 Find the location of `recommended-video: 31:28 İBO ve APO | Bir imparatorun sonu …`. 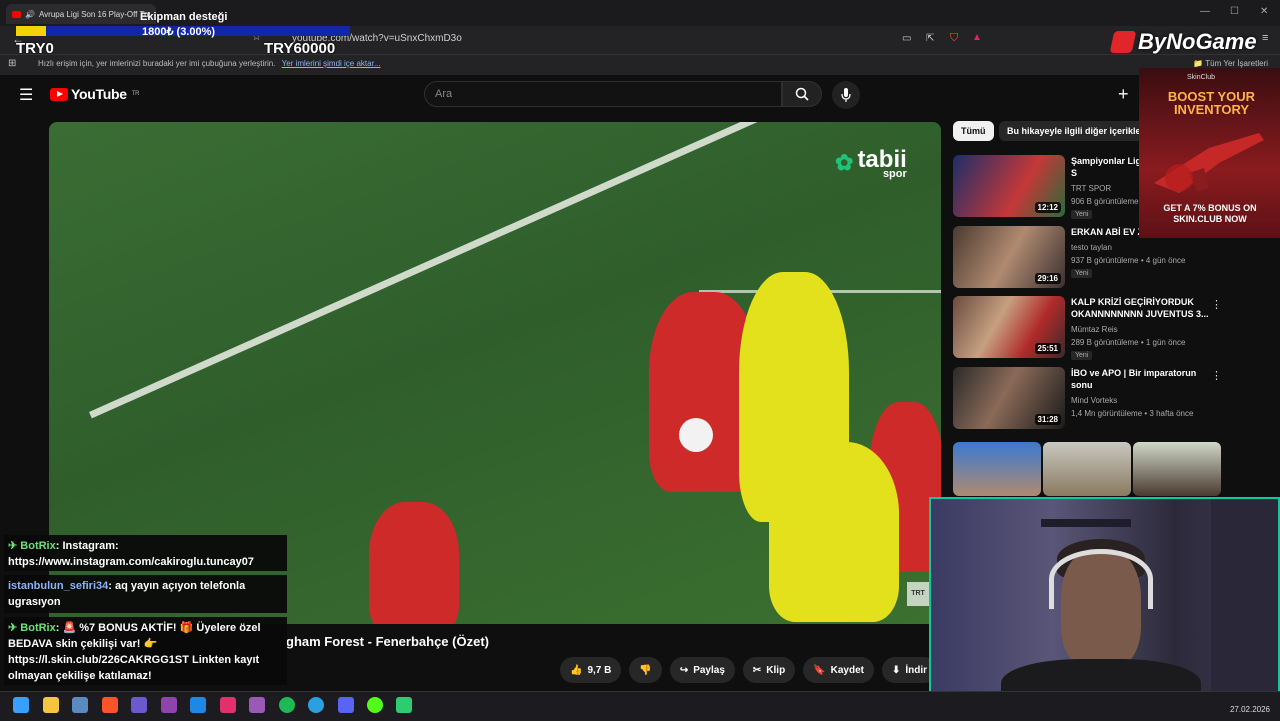

recommended-video: 31:28 İBO ve APO | Bir imparatorun sonu … is located at coordinates (1113, 399).